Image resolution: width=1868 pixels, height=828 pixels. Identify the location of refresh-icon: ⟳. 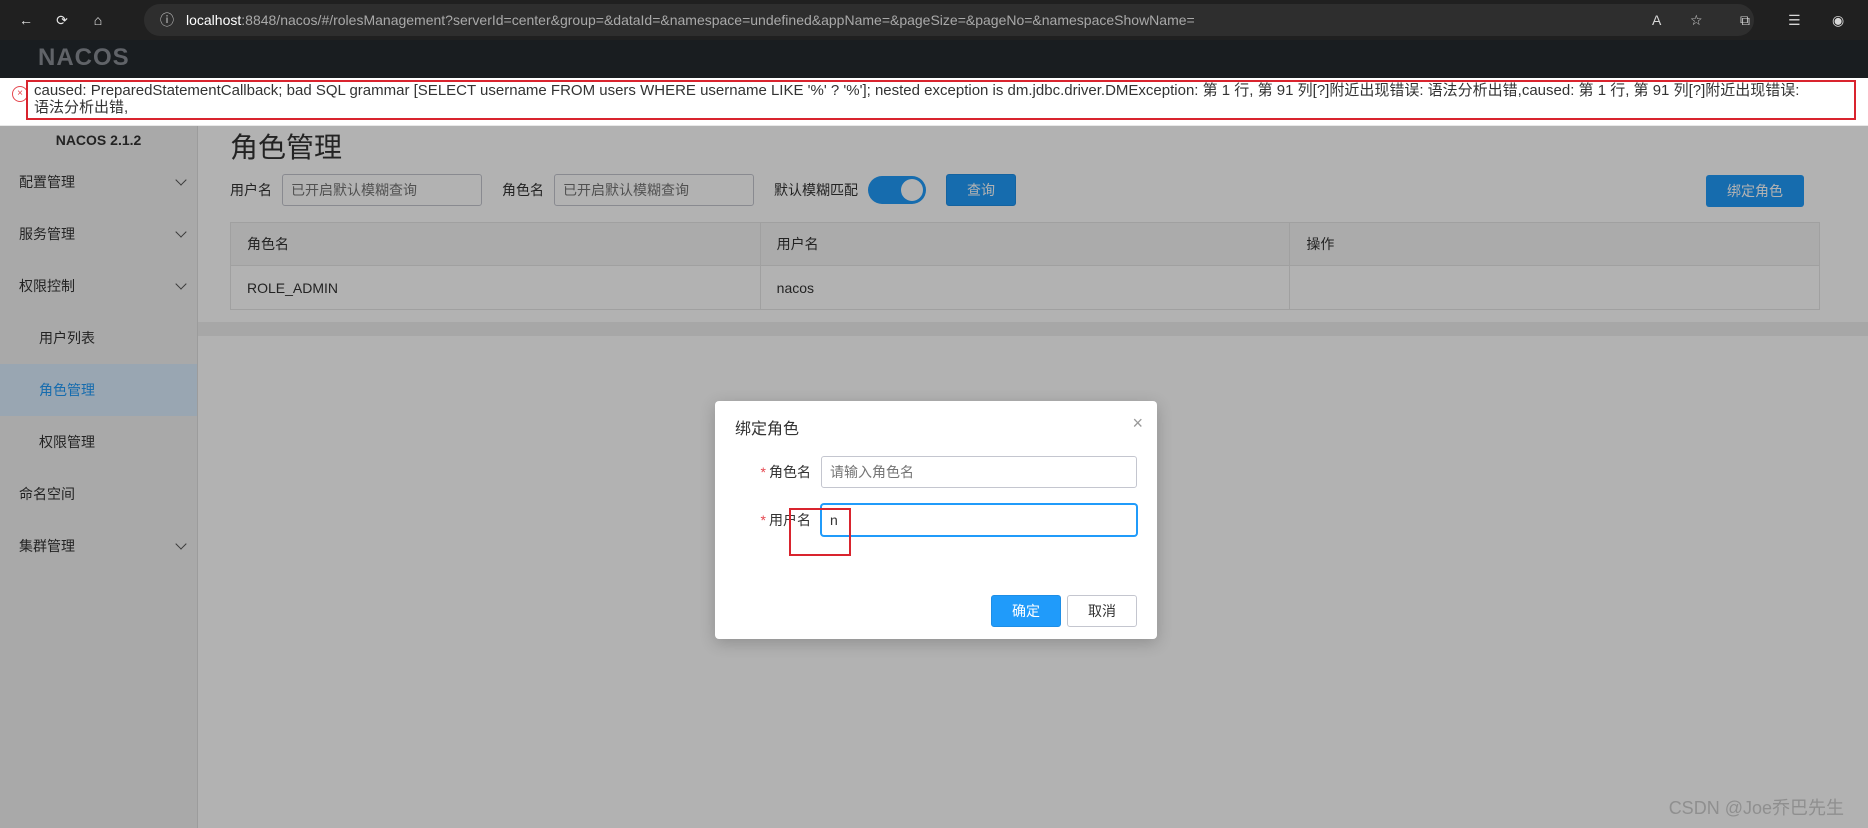
(62, 20).